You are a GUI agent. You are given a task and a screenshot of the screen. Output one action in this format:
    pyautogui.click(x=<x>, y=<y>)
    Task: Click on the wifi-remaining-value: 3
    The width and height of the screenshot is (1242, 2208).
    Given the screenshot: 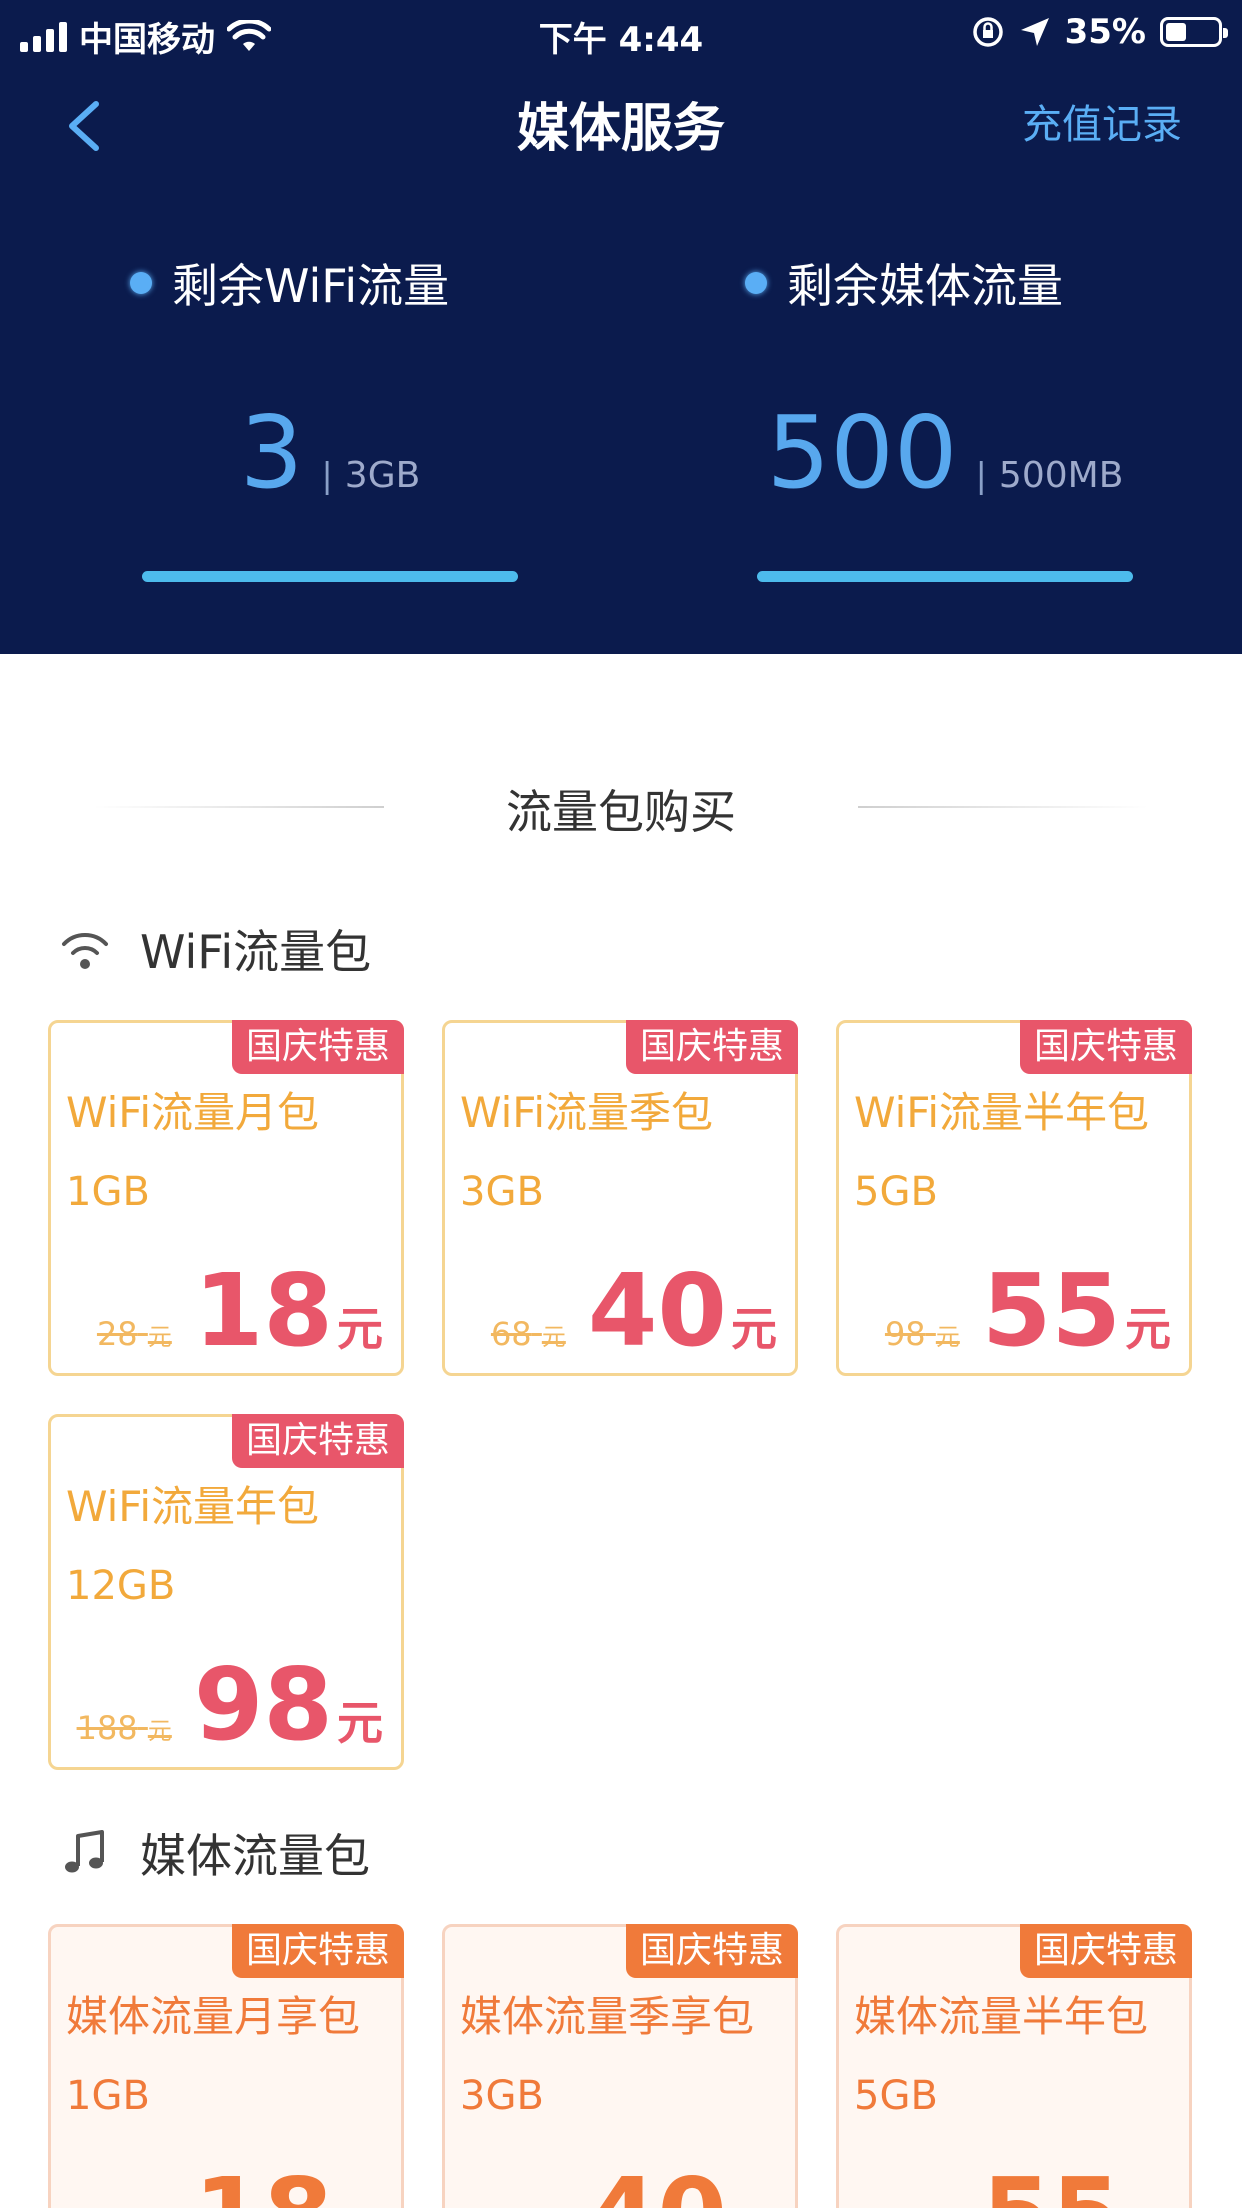 What is the action you would take?
    pyautogui.click(x=271, y=452)
    